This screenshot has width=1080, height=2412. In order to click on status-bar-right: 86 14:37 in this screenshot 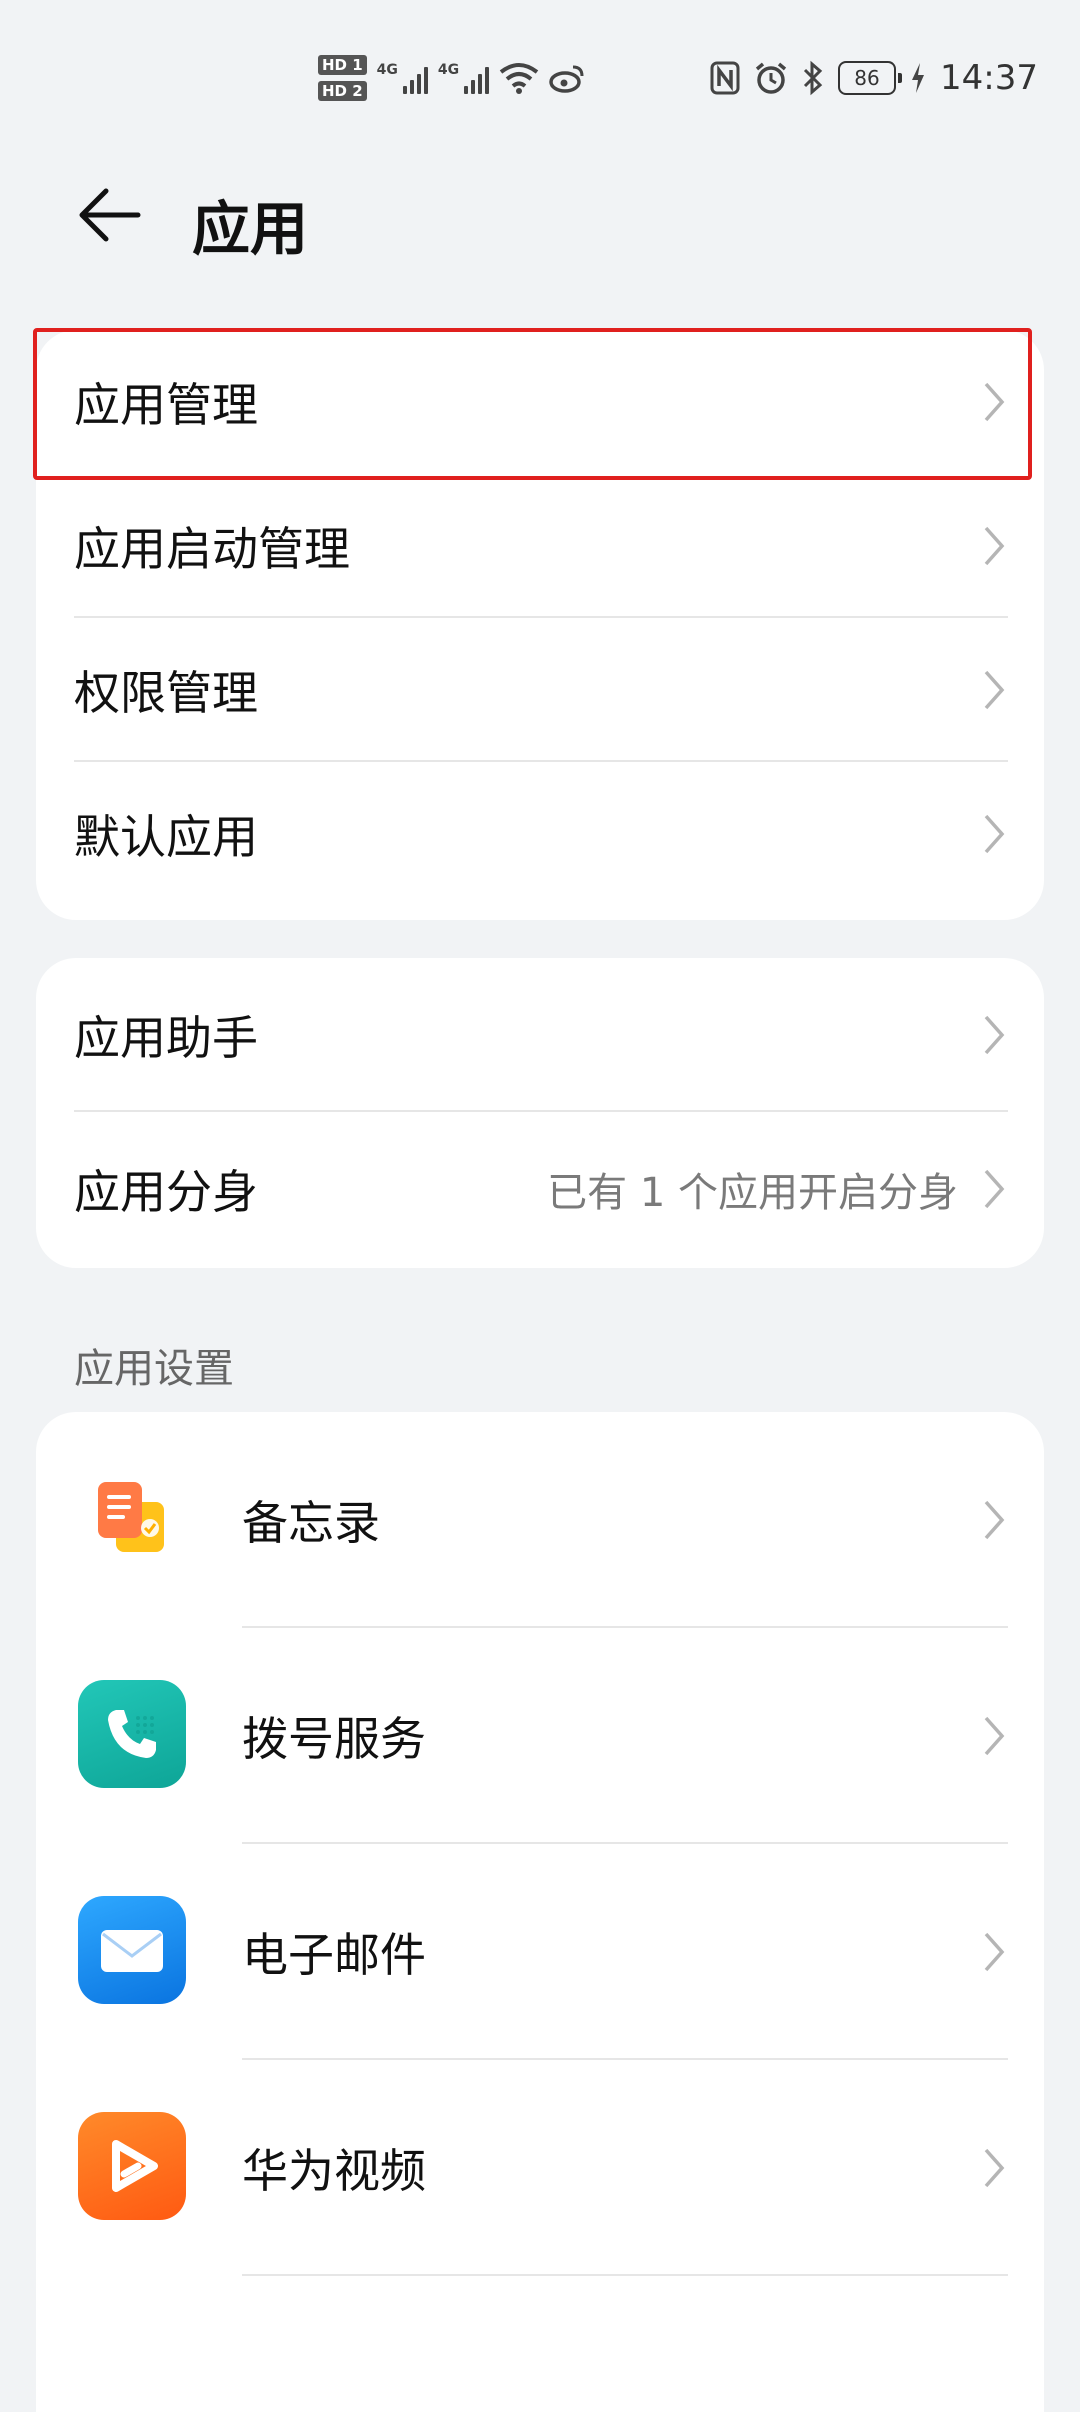, I will do `click(874, 78)`.